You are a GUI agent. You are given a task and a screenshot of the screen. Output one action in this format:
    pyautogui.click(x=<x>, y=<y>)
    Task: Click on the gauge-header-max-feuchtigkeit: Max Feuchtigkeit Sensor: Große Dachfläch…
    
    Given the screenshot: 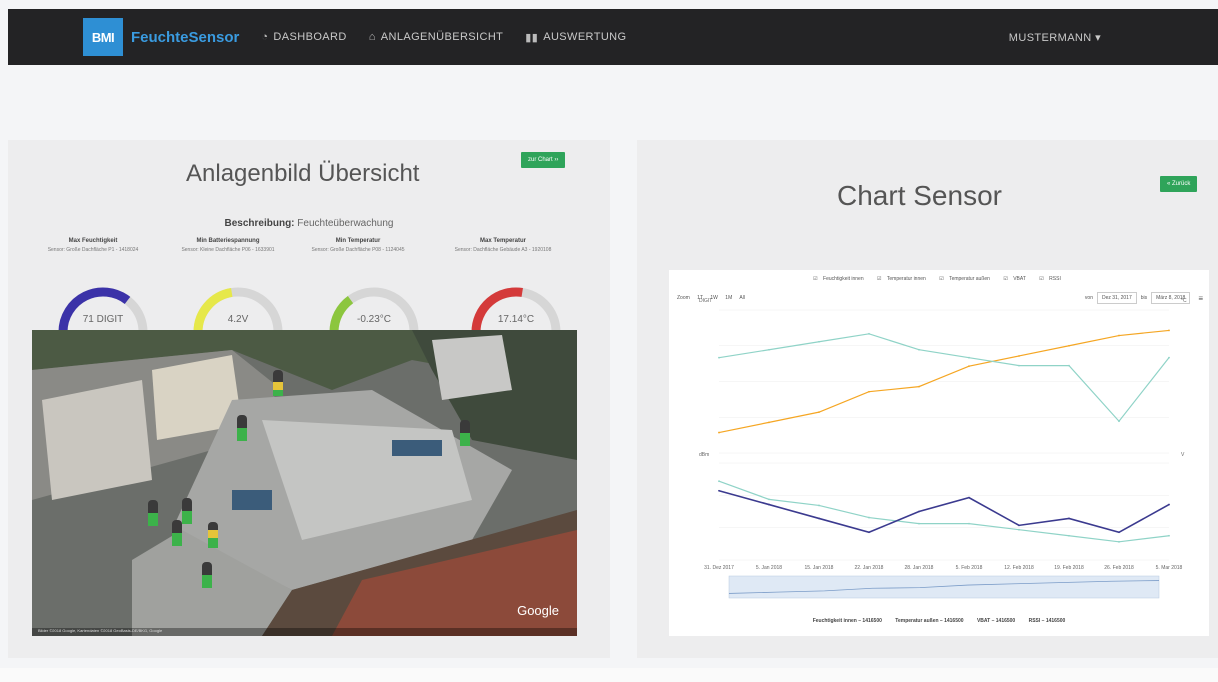 What is the action you would take?
    pyautogui.click(x=93, y=246)
    